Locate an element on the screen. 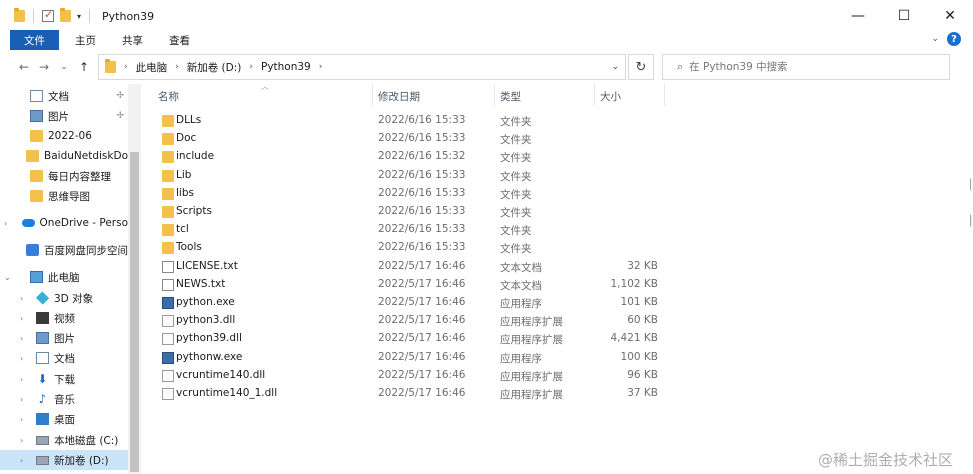  column-header-name: 名称 is located at coordinates (168, 96).